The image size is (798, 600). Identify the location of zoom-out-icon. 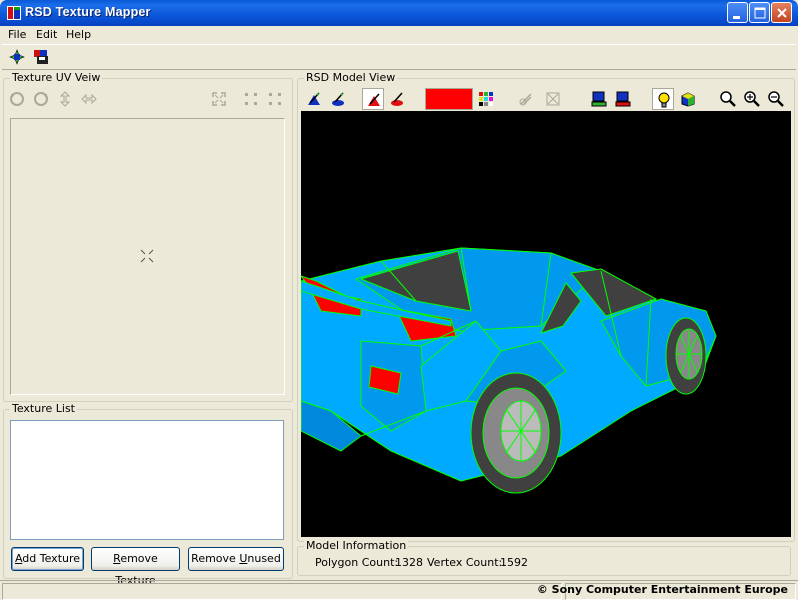
(776, 99).